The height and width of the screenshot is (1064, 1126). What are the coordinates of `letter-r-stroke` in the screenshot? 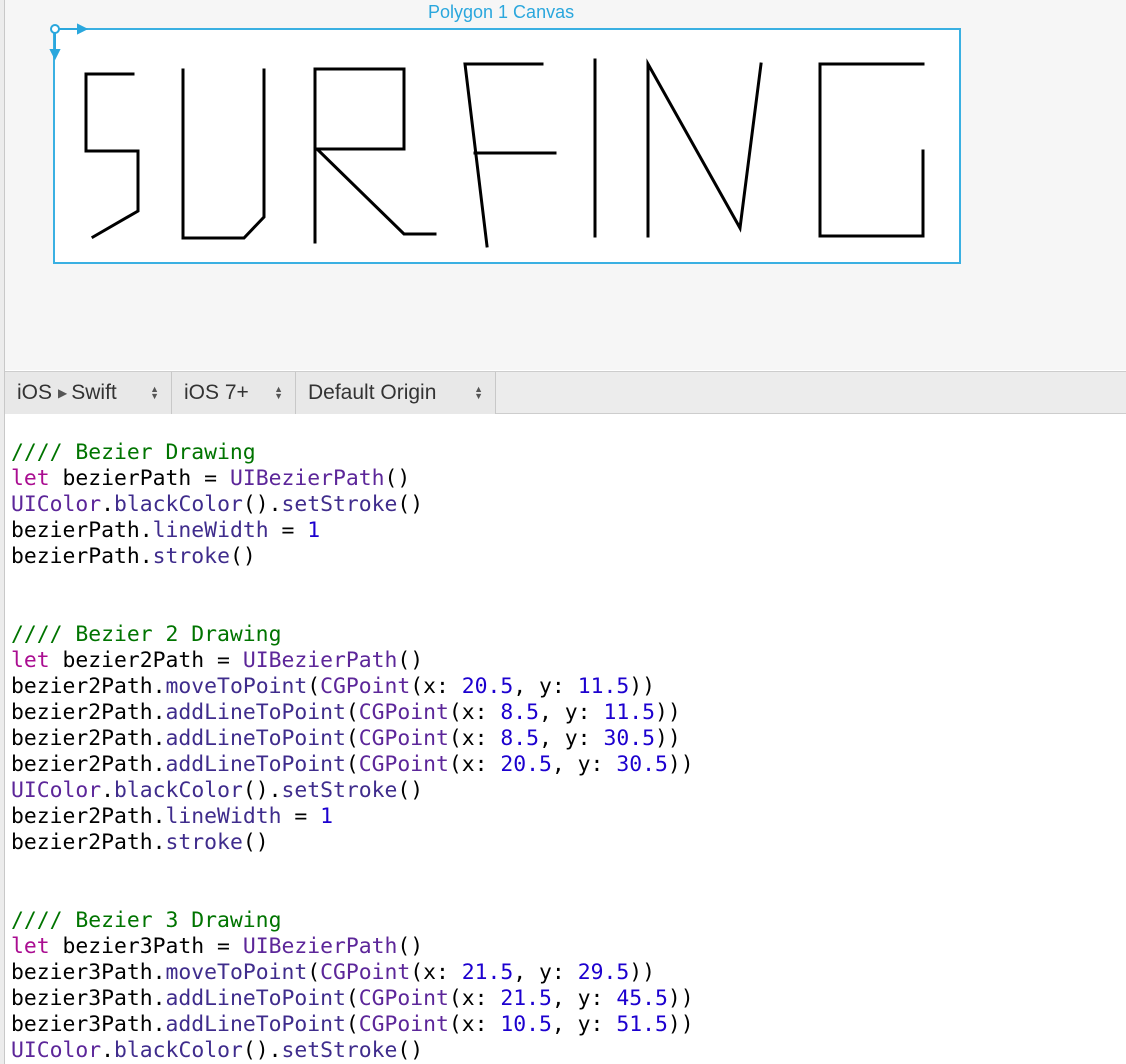 It's located at (375, 155).